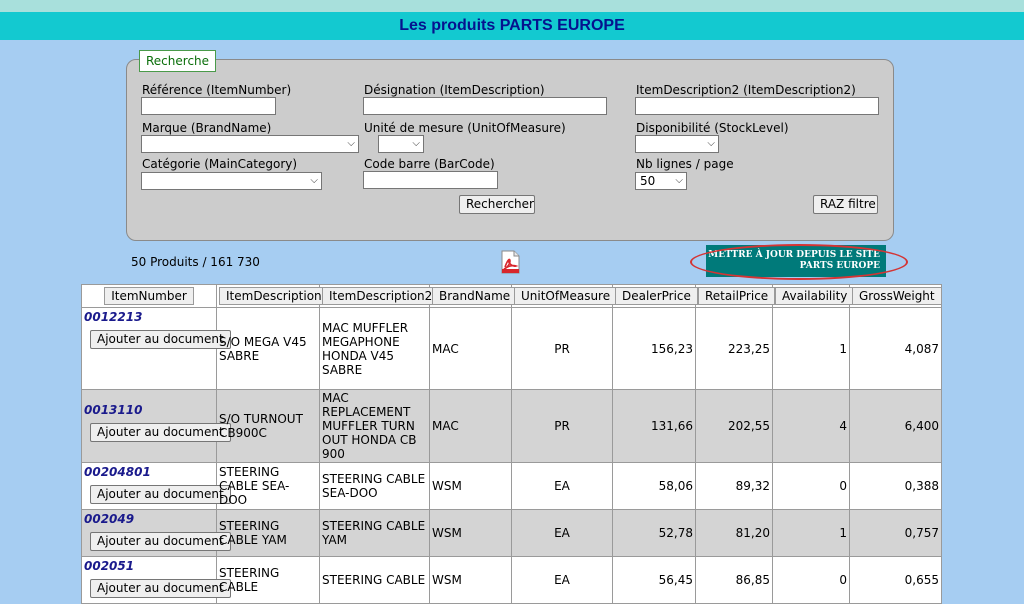 The image size is (1024, 604). Describe the element at coordinates (465, 128) in the screenshot. I see `unit-of-measure-label: Unité de mesure (UnitOfMeasure)` at that location.